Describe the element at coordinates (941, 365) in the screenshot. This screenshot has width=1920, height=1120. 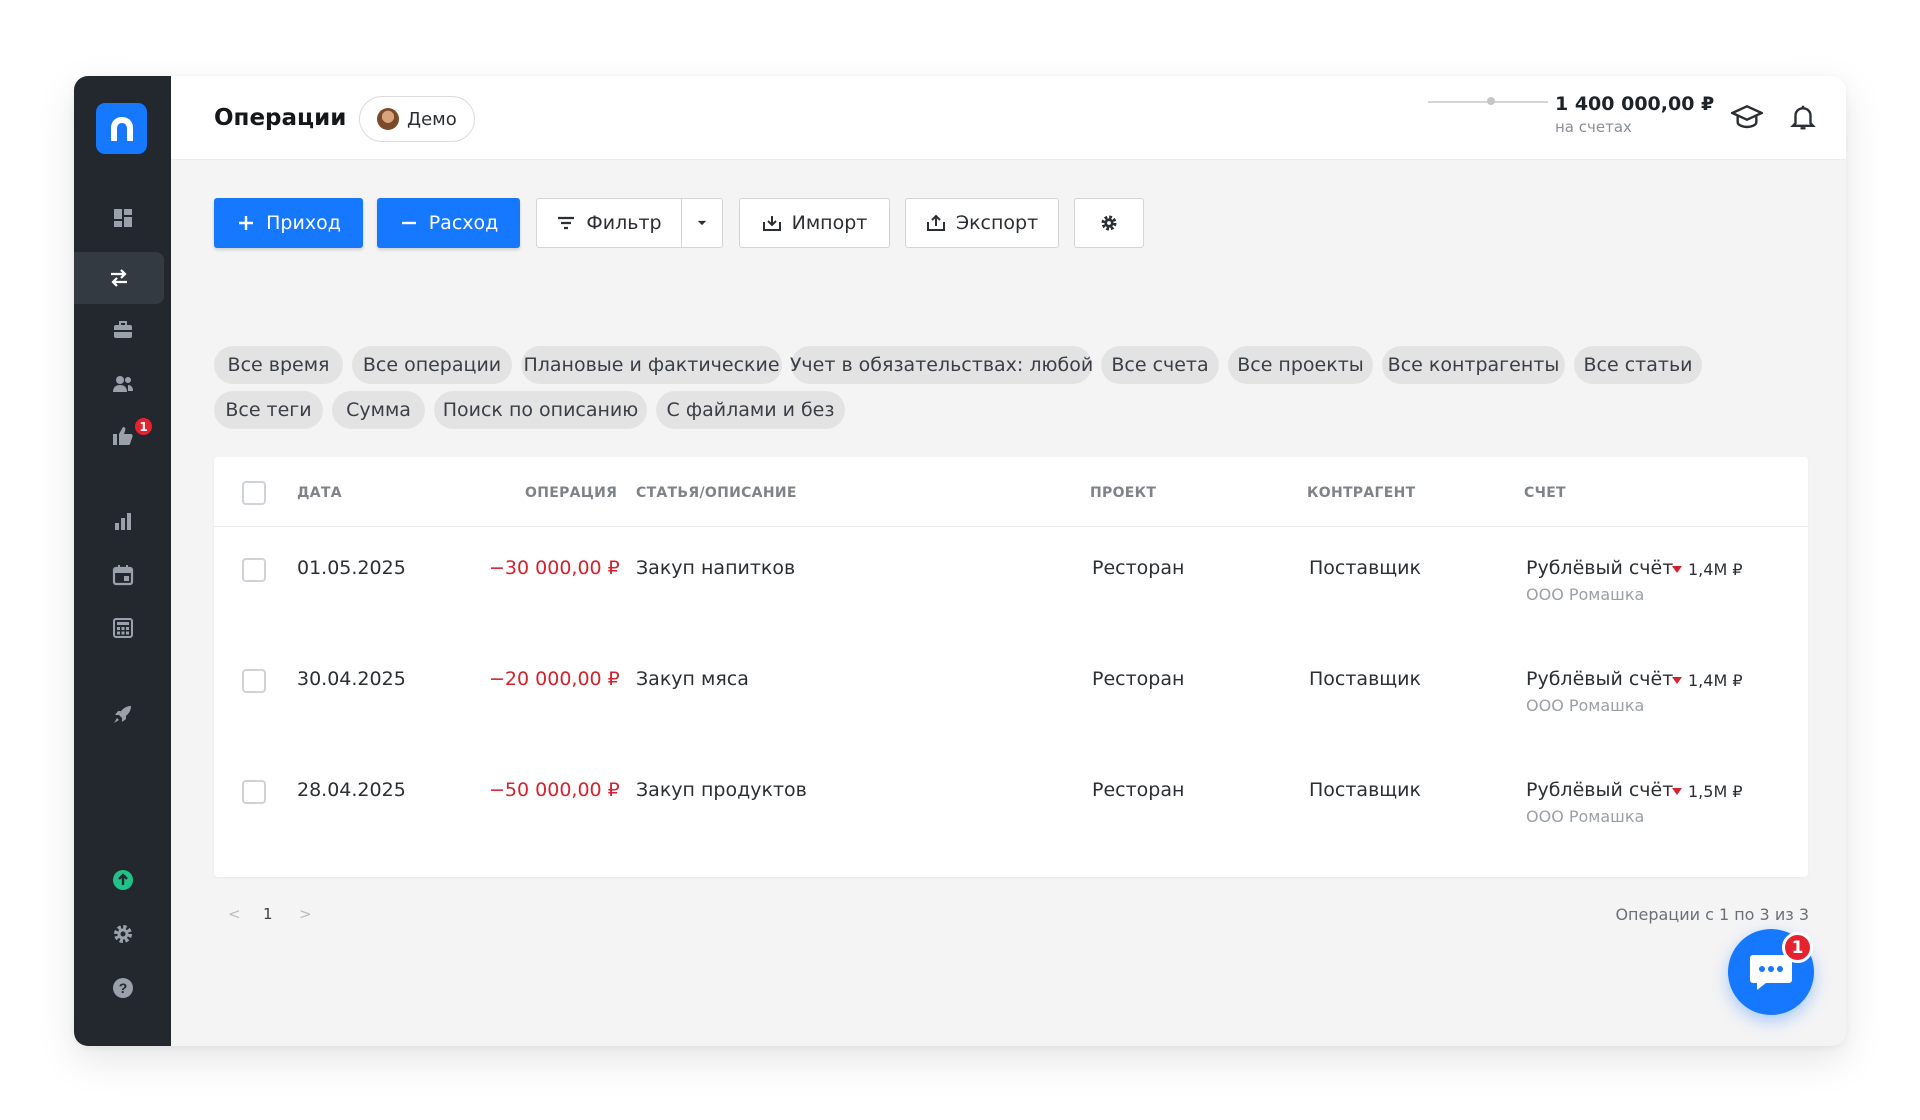
I see `filter-chip-liabilities: Учет в обязательствах: любой` at that location.